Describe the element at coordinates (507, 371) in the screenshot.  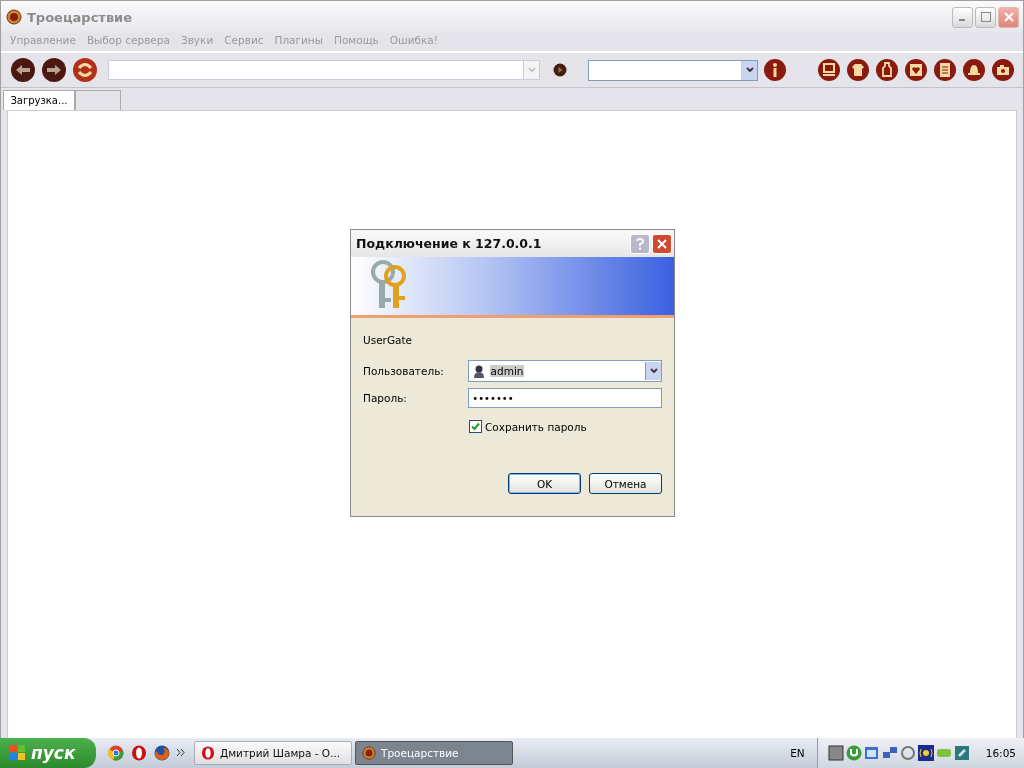
I see `user-value: admin` at that location.